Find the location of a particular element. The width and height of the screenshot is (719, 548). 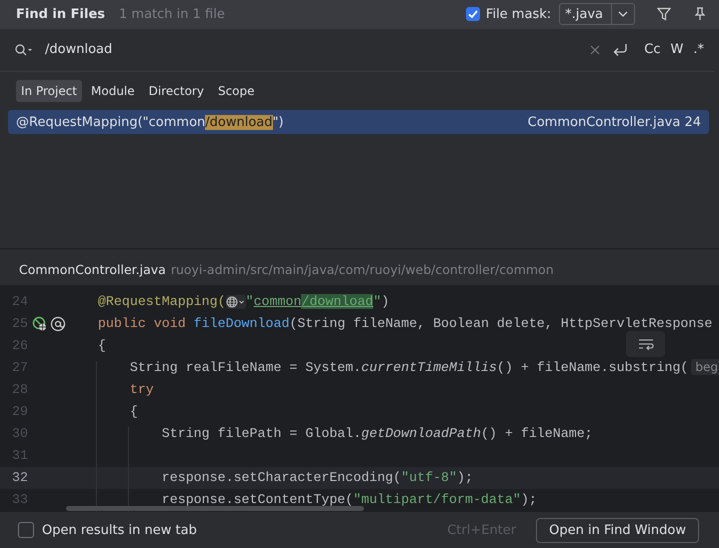

code-token: String realFileName = System. is located at coordinates (245, 368).